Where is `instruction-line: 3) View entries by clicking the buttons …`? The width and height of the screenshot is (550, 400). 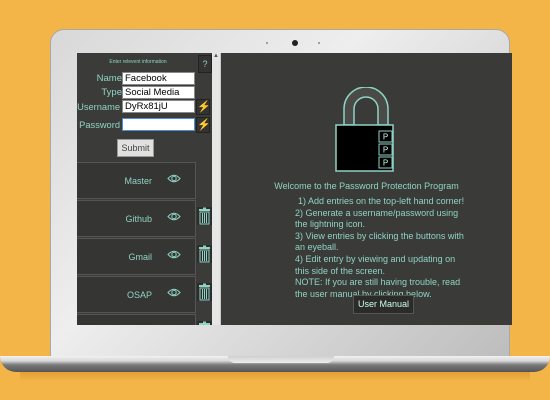 instruction-line: 3) View entries by clicking the buttons … is located at coordinates (379, 235).